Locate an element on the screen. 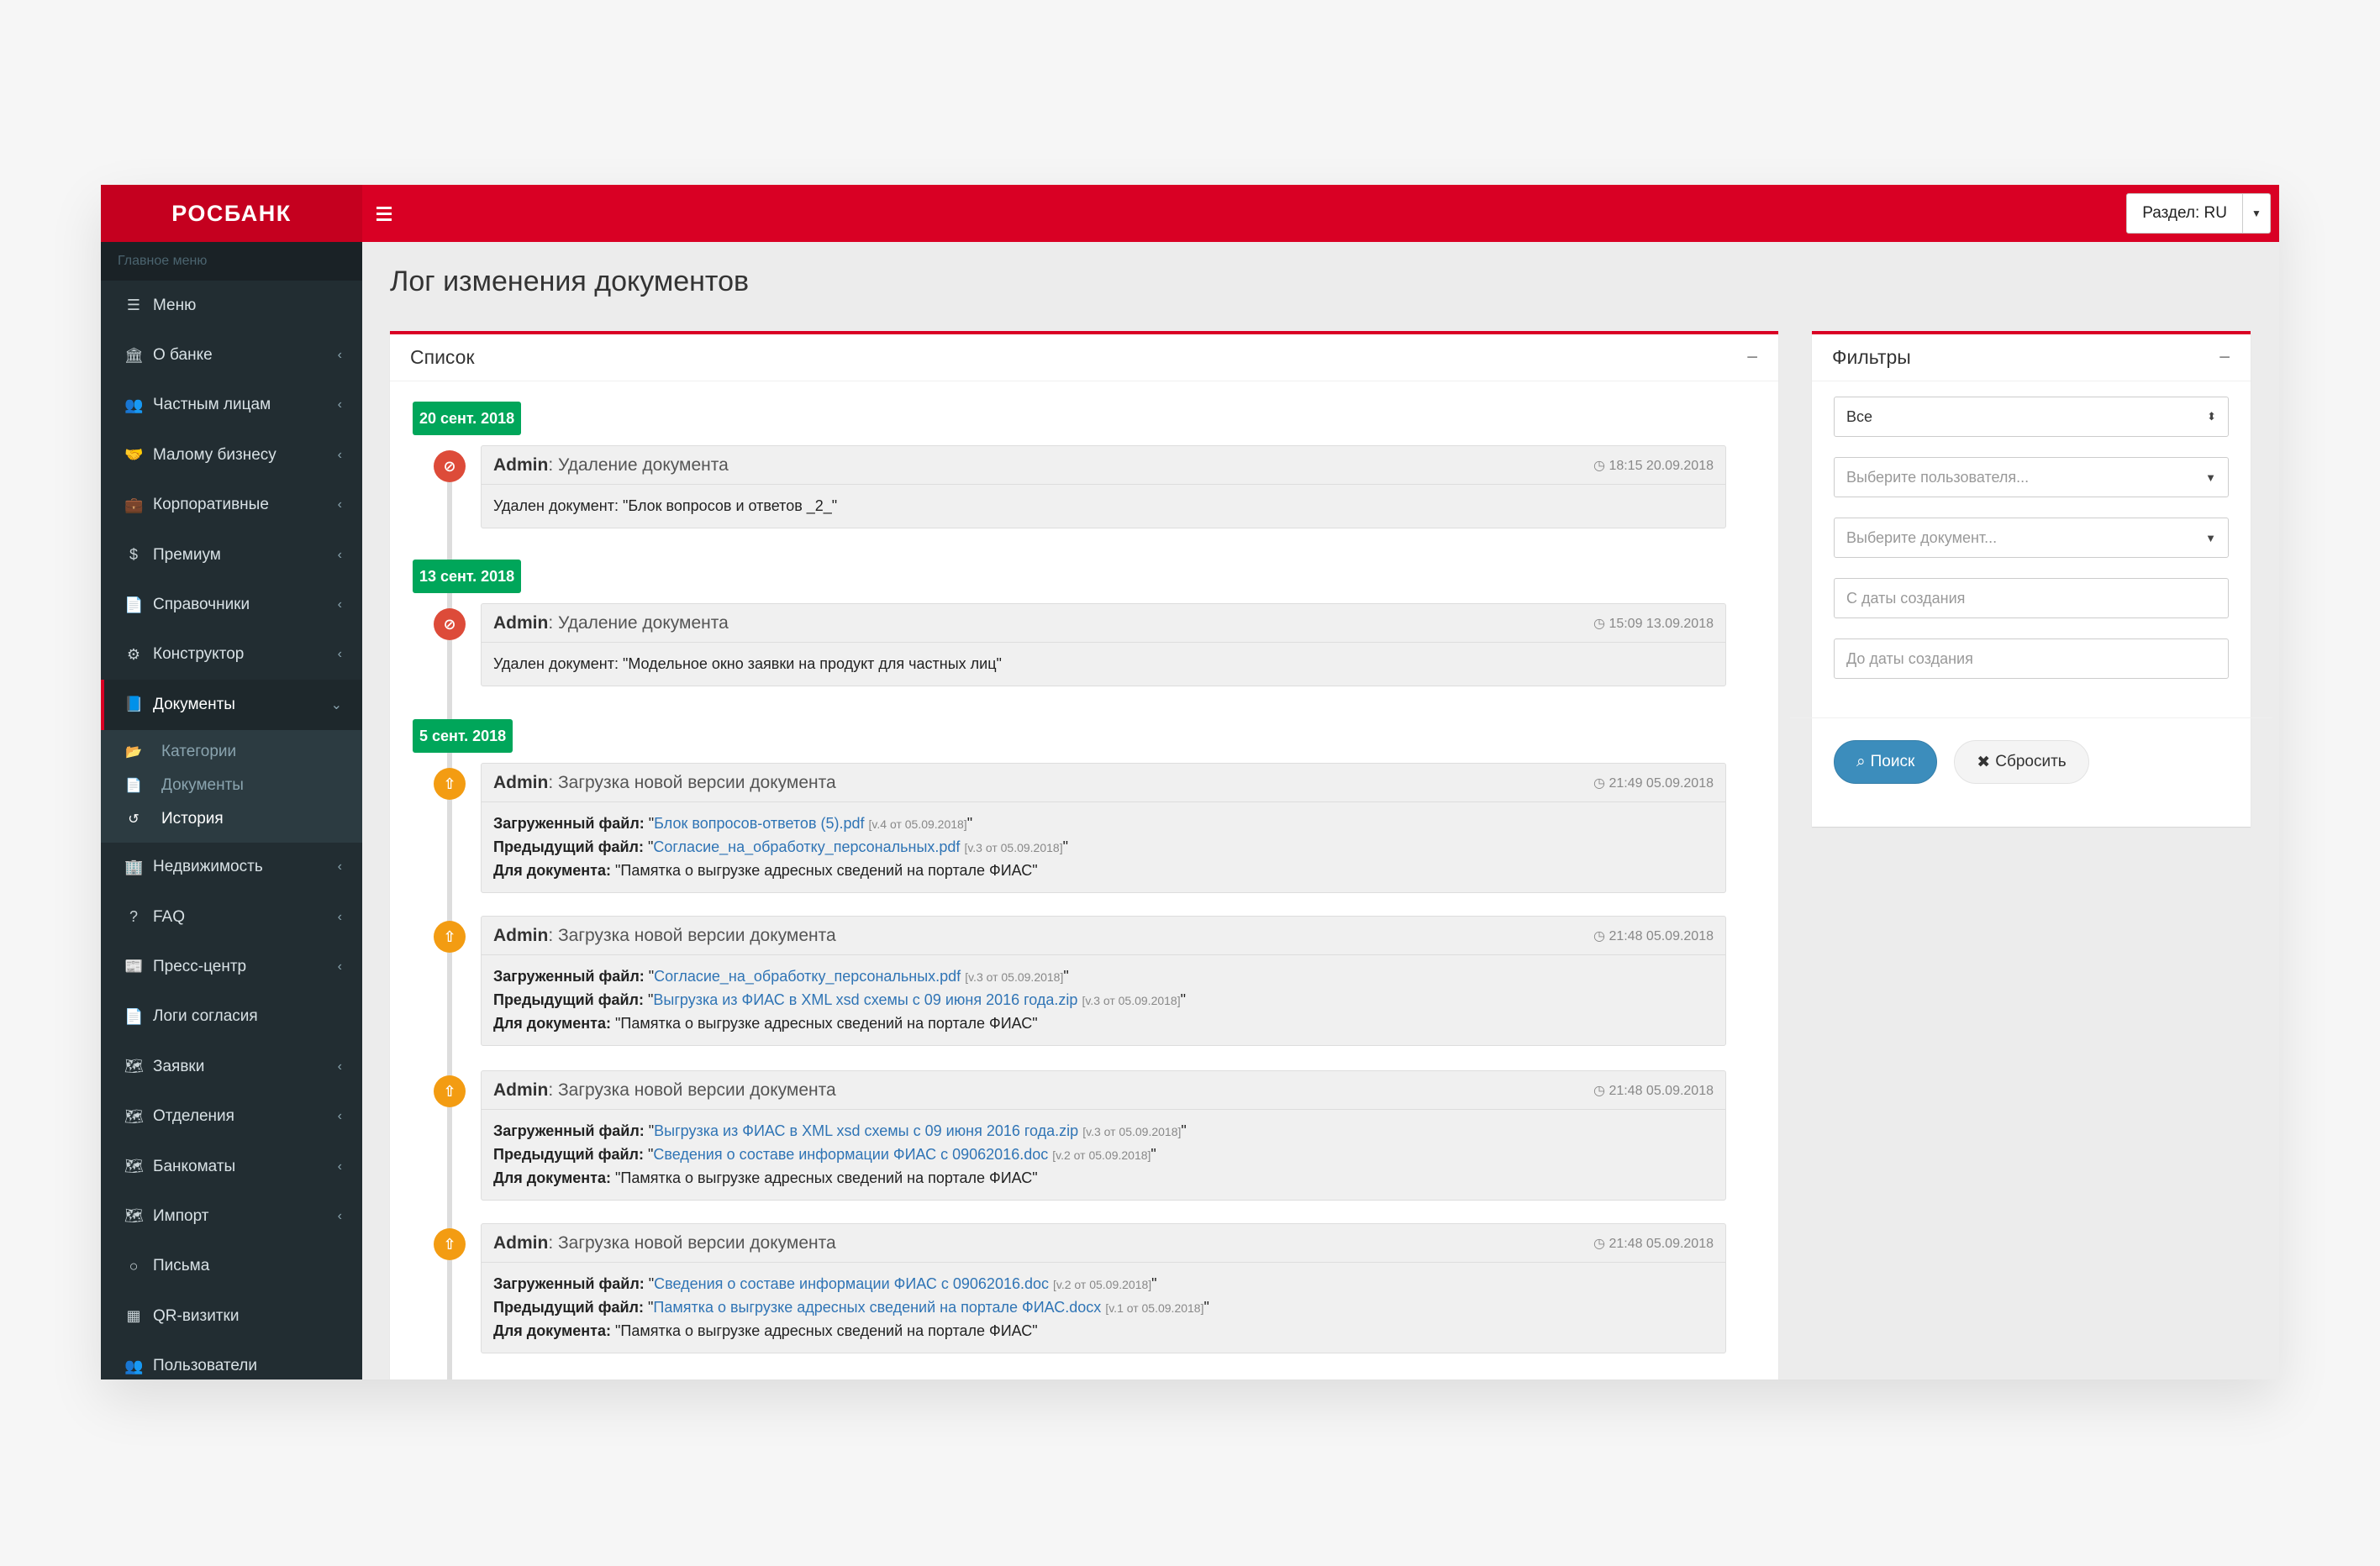 This screenshot has height=1566, width=2380. sidebar-item-constructor: ⚙ Конструктор ‹ is located at coordinates (232, 655).